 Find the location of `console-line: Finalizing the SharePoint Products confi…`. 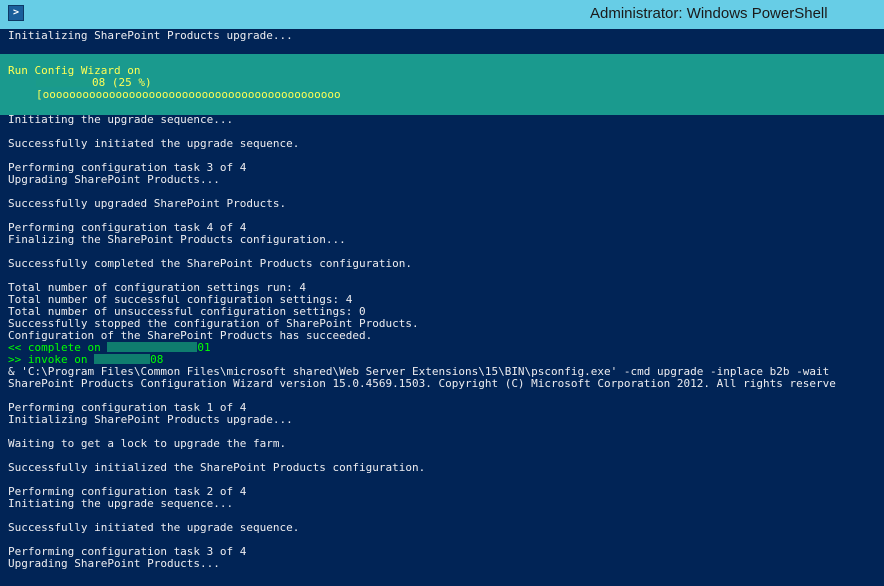

console-line: Finalizing the SharePoint Products confi… is located at coordinates (177, 239).